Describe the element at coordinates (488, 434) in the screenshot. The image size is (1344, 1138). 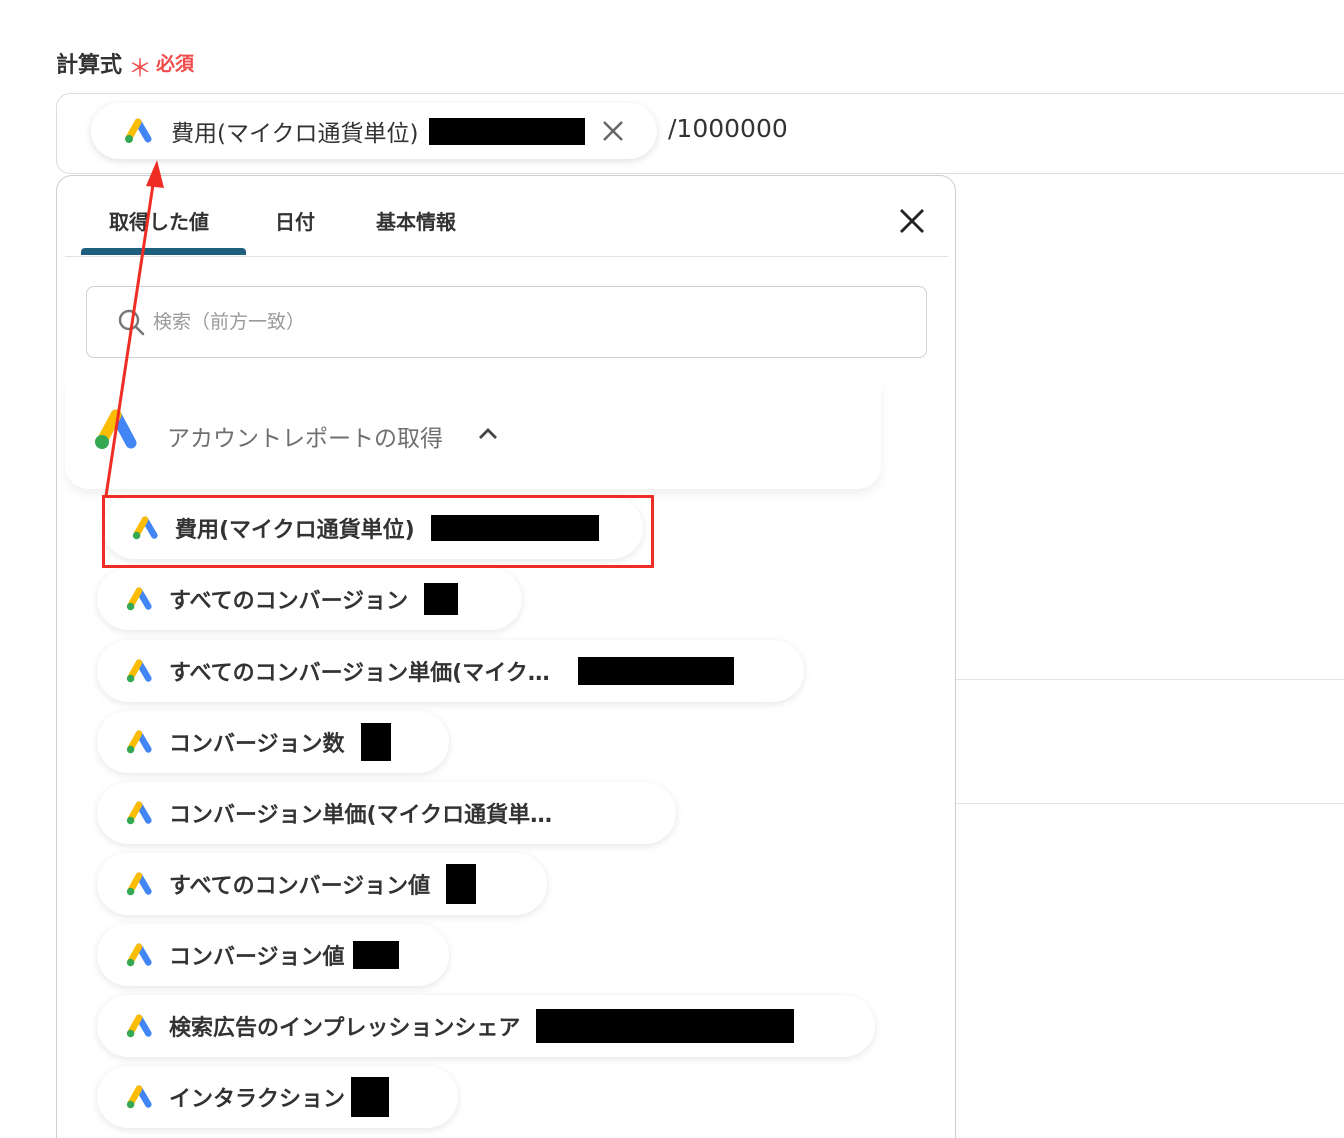
I see `chevron-up-icon` at that location.